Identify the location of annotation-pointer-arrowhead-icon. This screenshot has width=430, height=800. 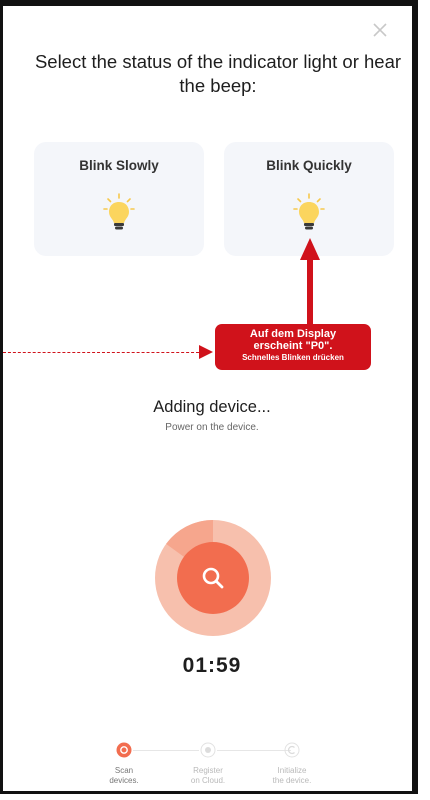
(206, 352).